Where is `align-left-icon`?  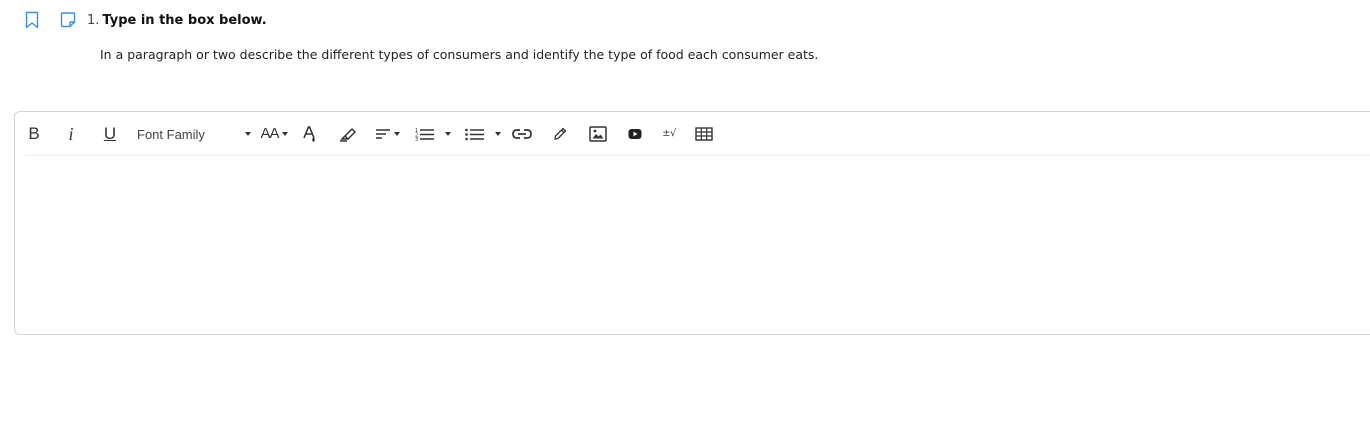
align-left-icon is located at coordinates (382, 134).